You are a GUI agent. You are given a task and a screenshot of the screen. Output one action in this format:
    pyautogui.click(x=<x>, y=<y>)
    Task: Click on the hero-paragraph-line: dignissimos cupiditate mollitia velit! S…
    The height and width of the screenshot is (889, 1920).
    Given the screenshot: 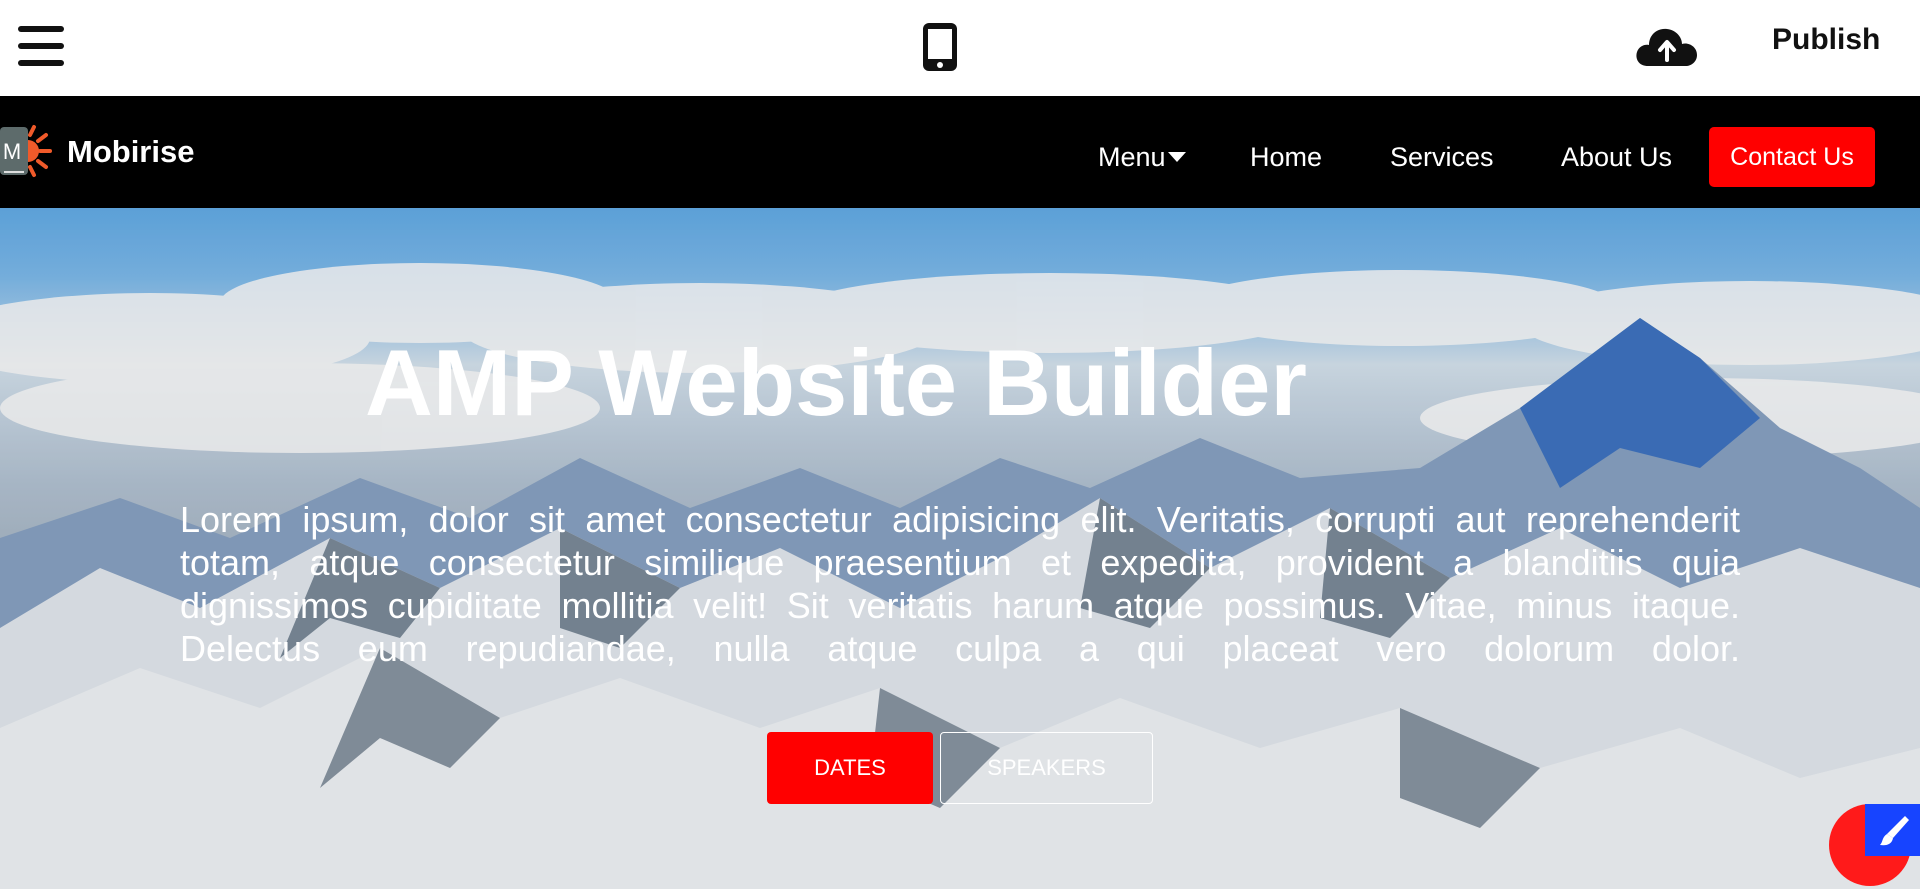 What is the action you would take?
    pyautogui.click(x=960, y=605)
    